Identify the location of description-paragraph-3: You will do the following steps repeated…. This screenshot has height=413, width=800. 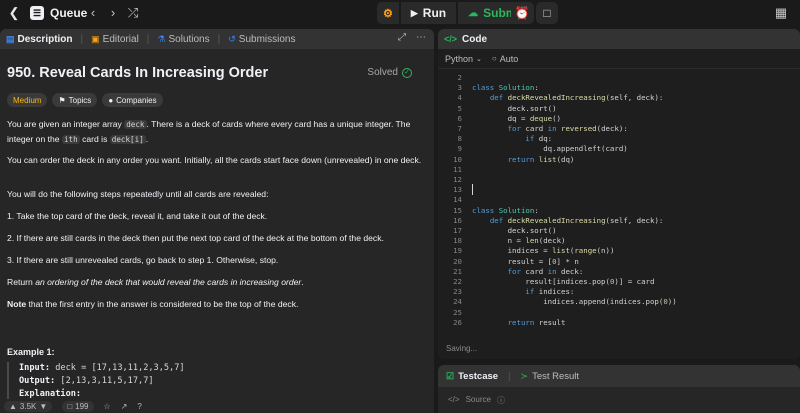
(138, 194).